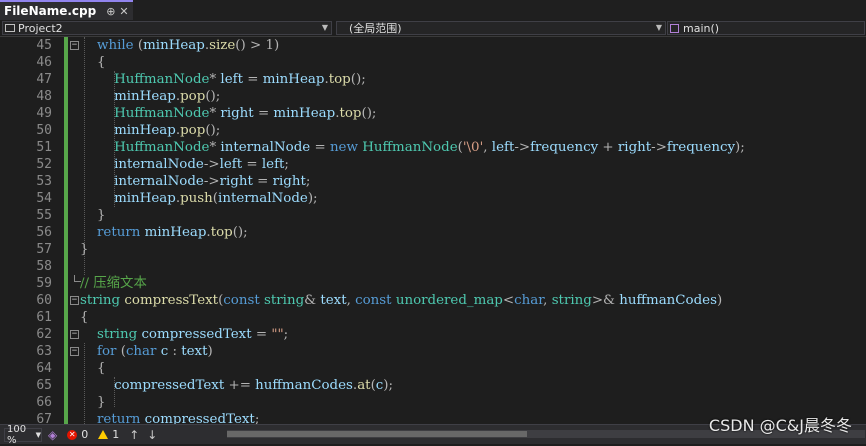 The width and height of the screenshot is (866, 446). Describe the element at coordinates (23, 435) in the screenshot. I see `zoom-dropdown: 100 % ▼` at that location.